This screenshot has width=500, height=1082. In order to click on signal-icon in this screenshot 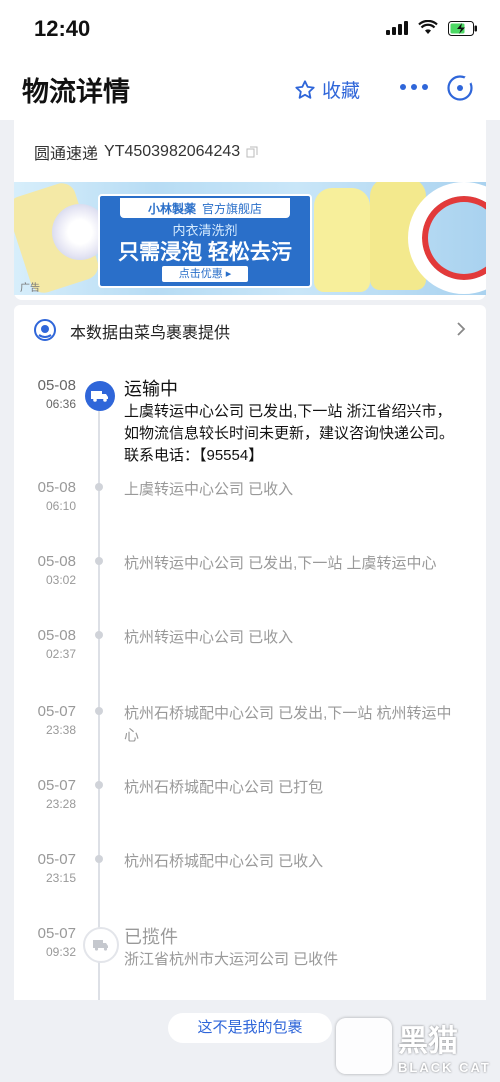, I will do `click(397, 28)`.